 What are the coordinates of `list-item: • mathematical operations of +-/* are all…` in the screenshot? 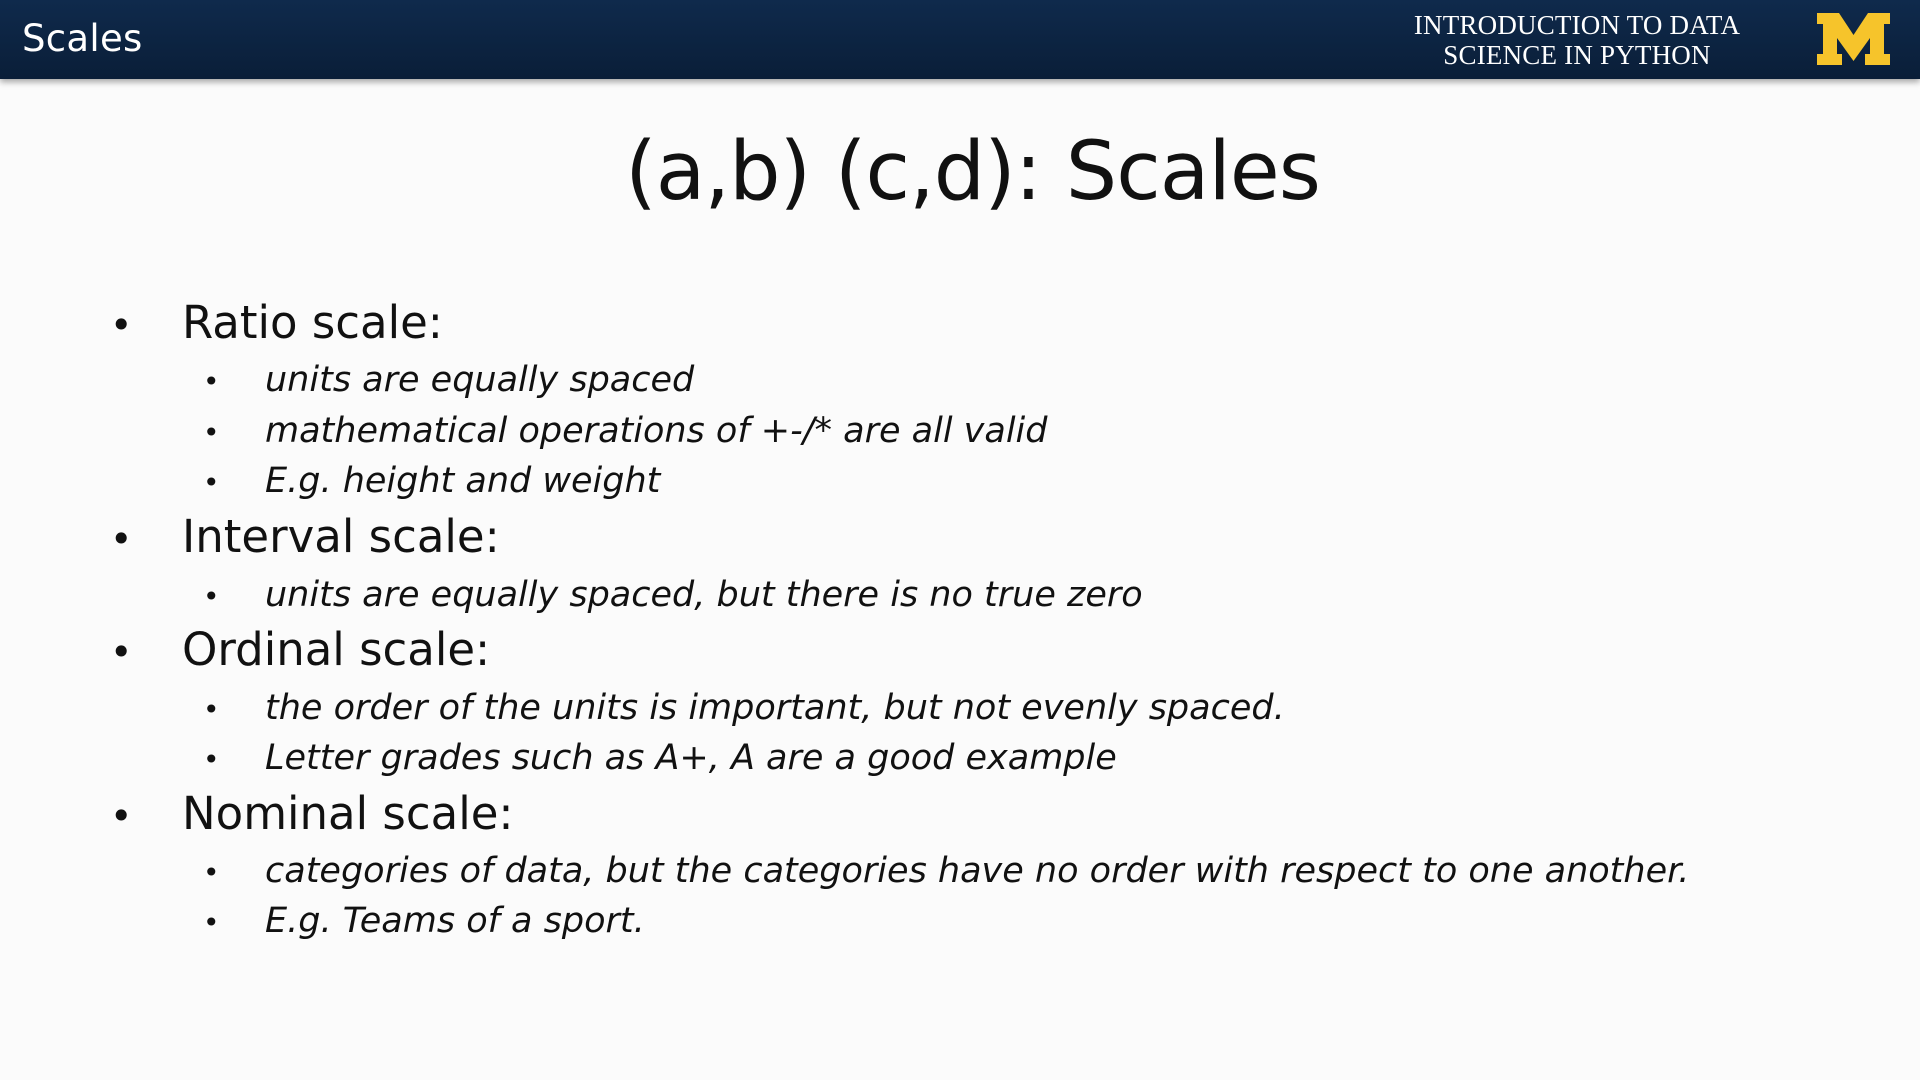 It's located at (625, 432).